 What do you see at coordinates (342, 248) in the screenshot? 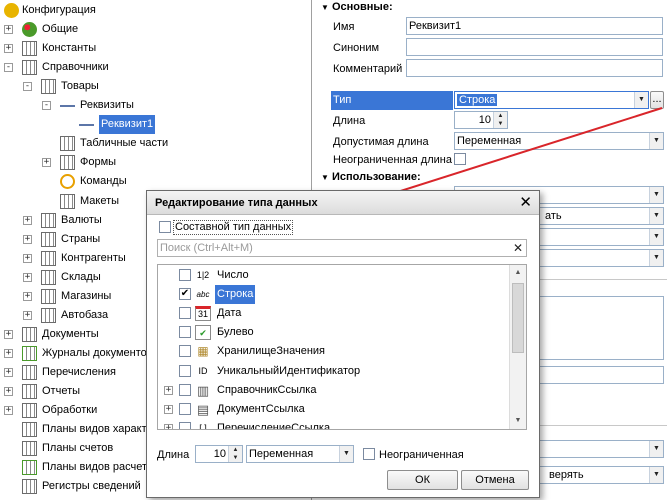
I see `type-search-input: Поиск (Ctrl+Alt+M) ✕` at bounding box center [342, 248].